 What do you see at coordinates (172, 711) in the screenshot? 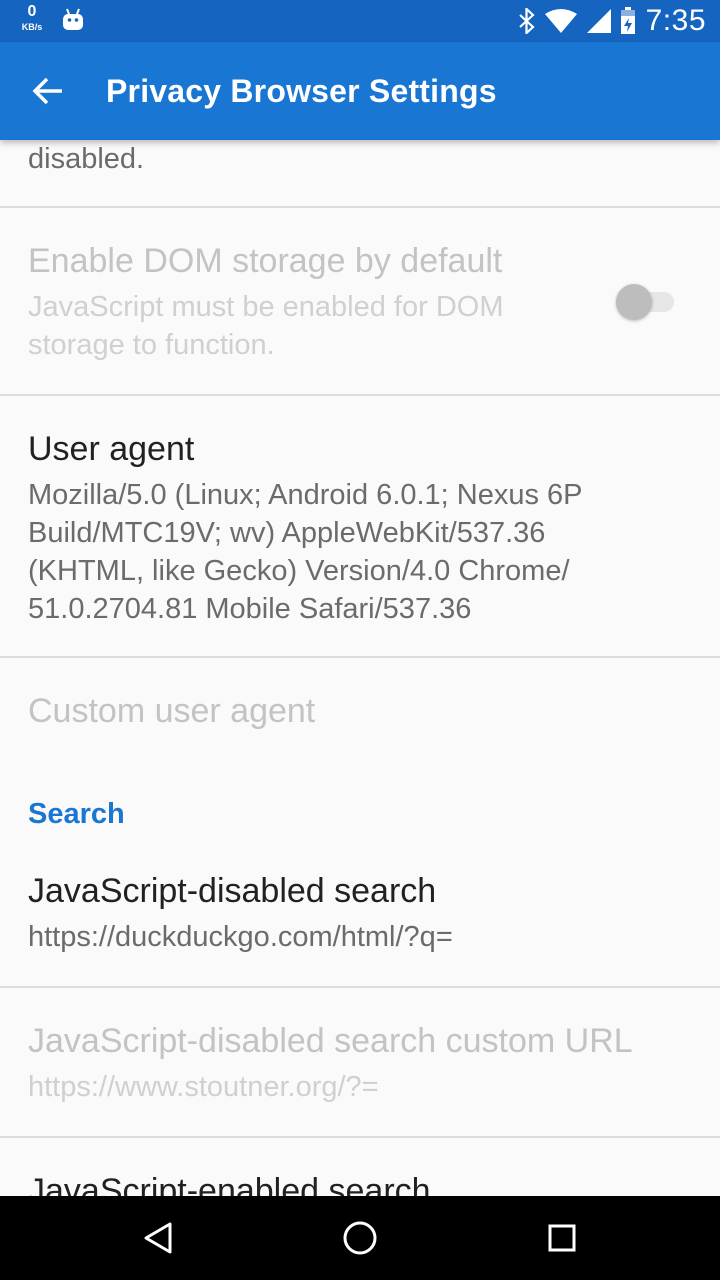
I see `pref-custom-user-agent-title: Custom user agent` at bounding box center [172, 711].